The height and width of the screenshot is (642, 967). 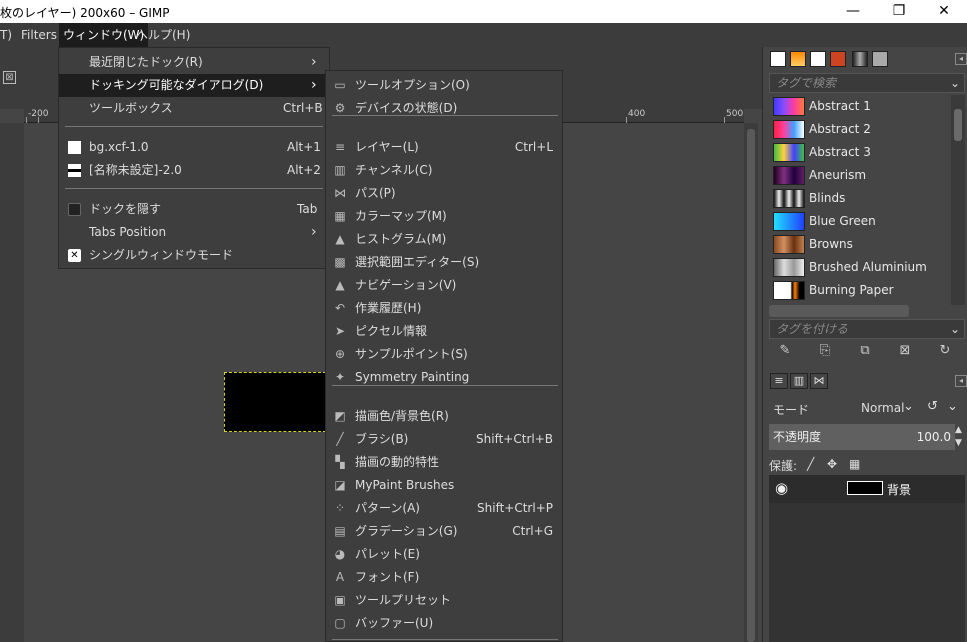 I want to click on shortcut: Ctrl+G, so click(x=532, y=531).